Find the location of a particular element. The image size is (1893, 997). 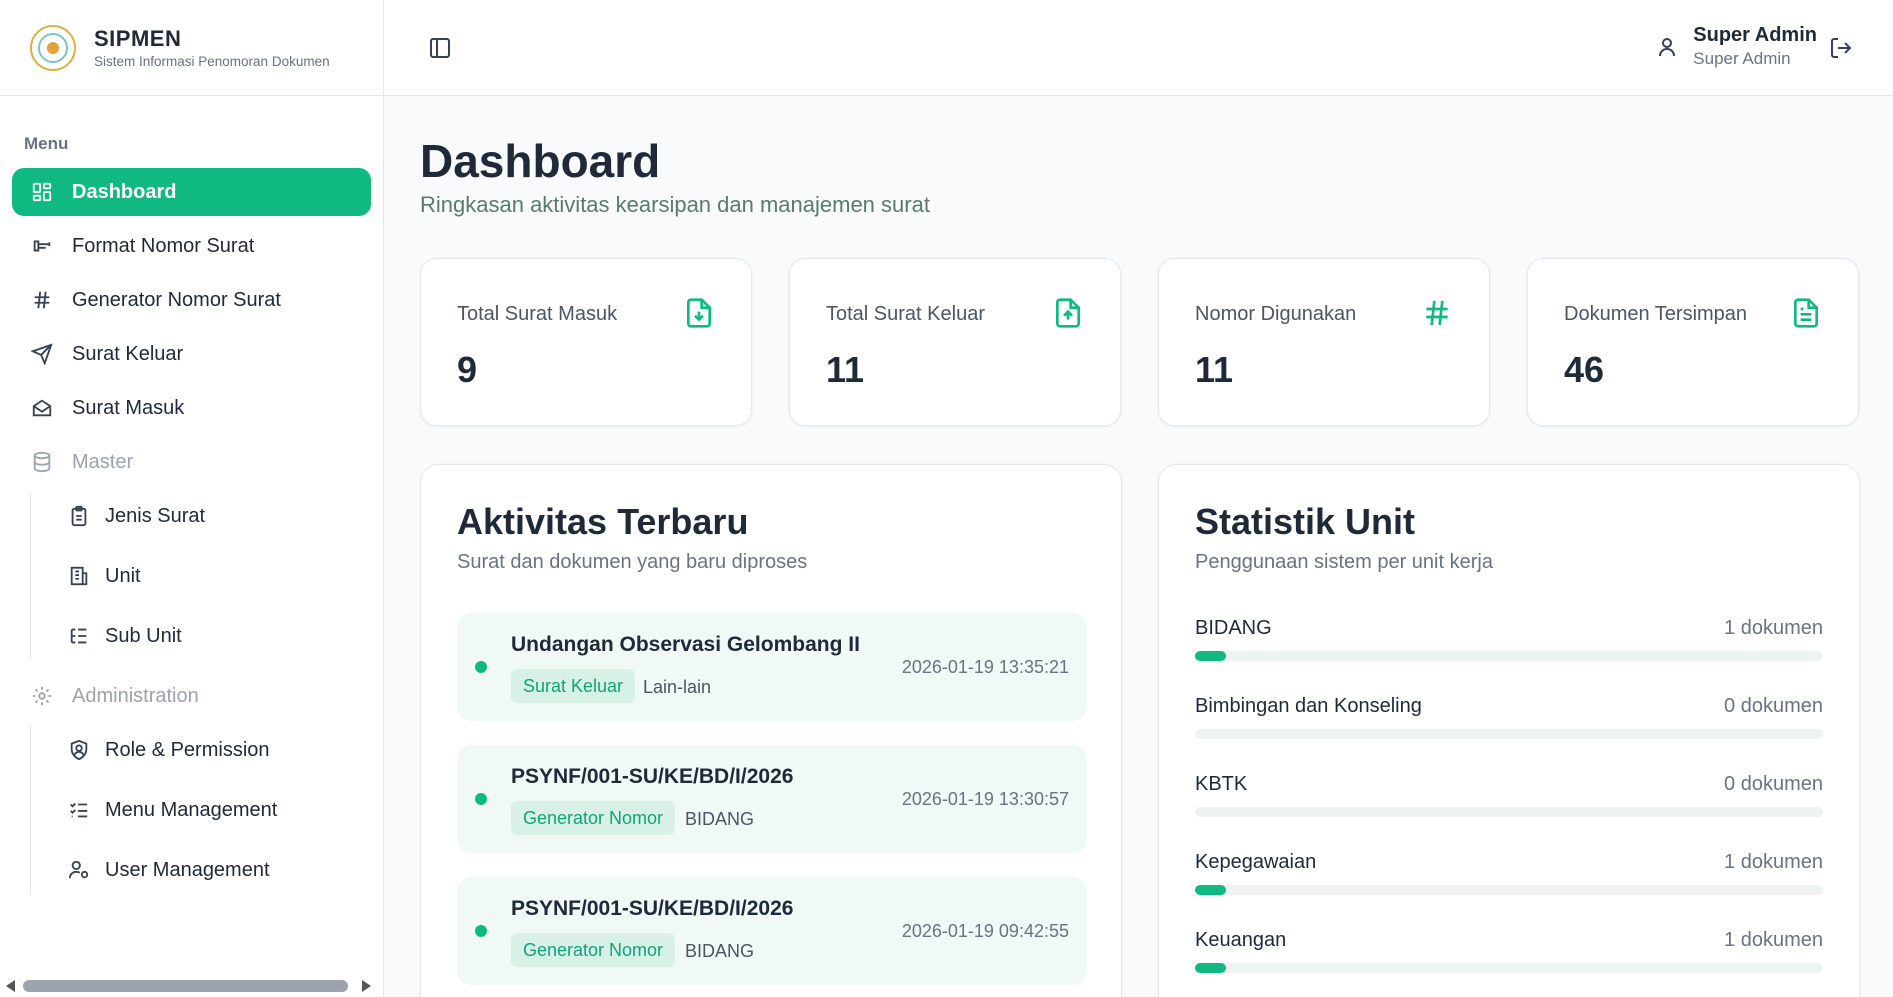

sidebar-item-label: Dashboard is located at coordinates (124, 191).